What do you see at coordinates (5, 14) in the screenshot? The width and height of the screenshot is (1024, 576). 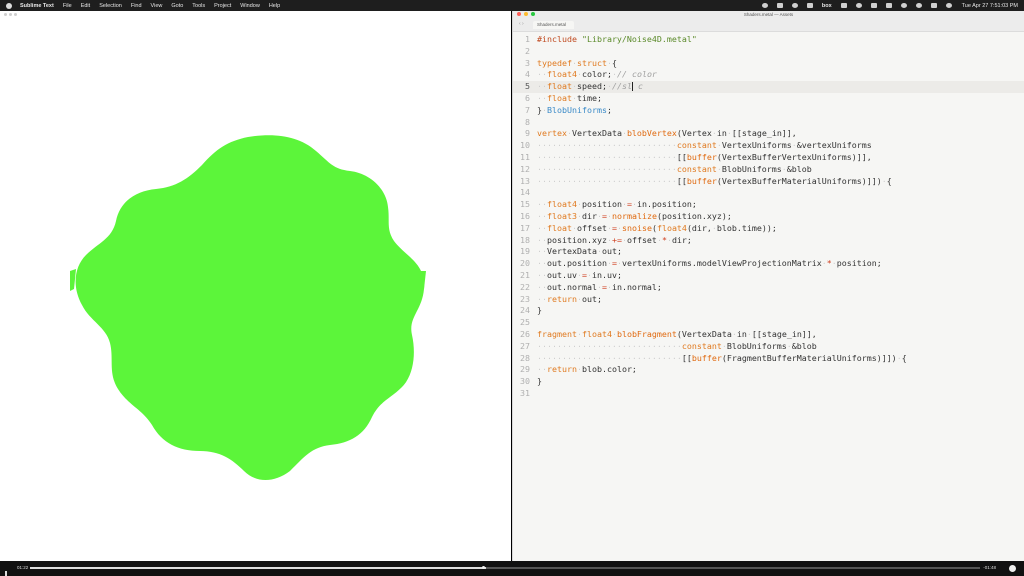 I see `close-button` at bounding box center [5, 14].